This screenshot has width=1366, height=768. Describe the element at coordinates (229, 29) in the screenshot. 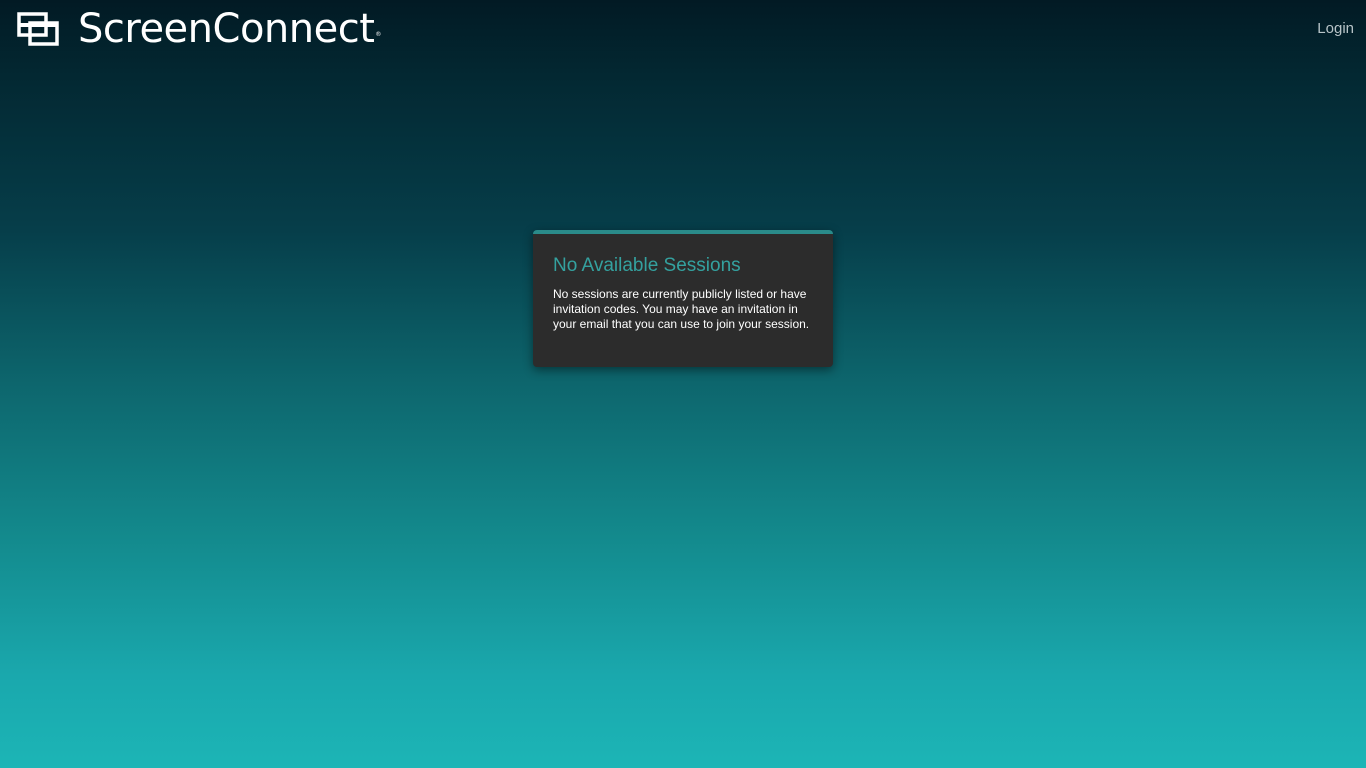

I see `logo-wordmark: ScreenConnect®` at that location.